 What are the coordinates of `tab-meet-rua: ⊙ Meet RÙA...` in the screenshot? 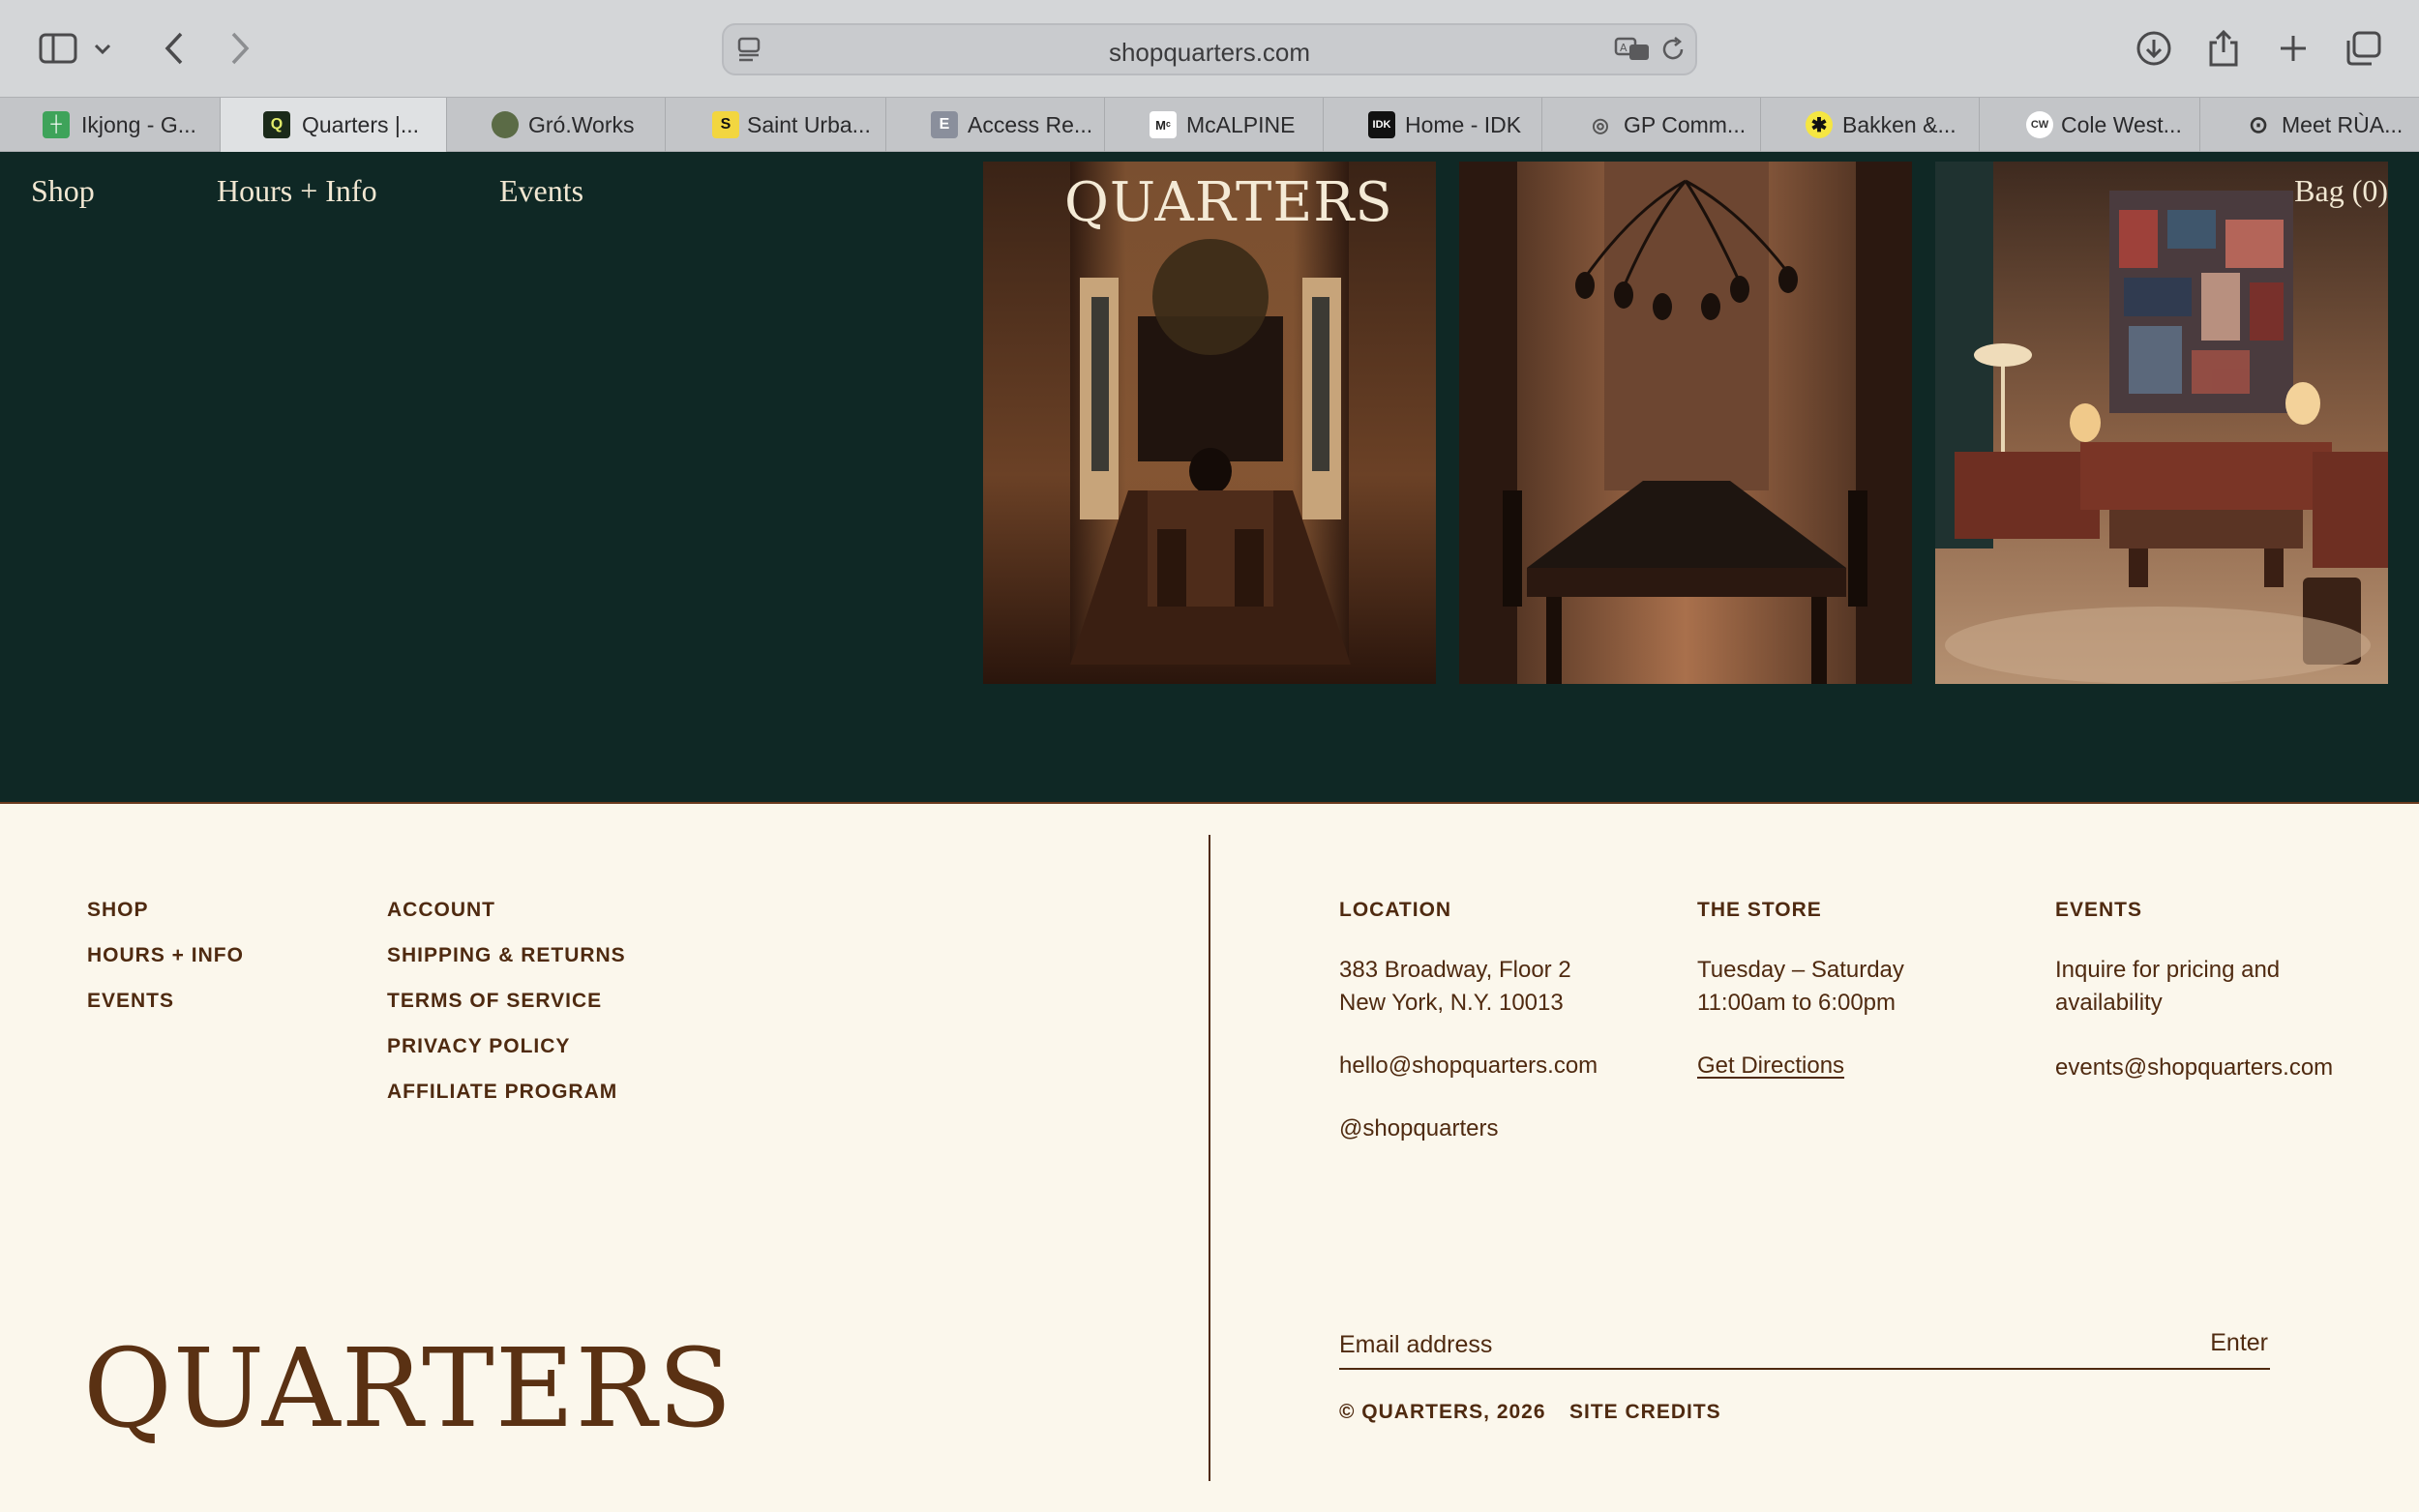 It's located at (2309, 125).